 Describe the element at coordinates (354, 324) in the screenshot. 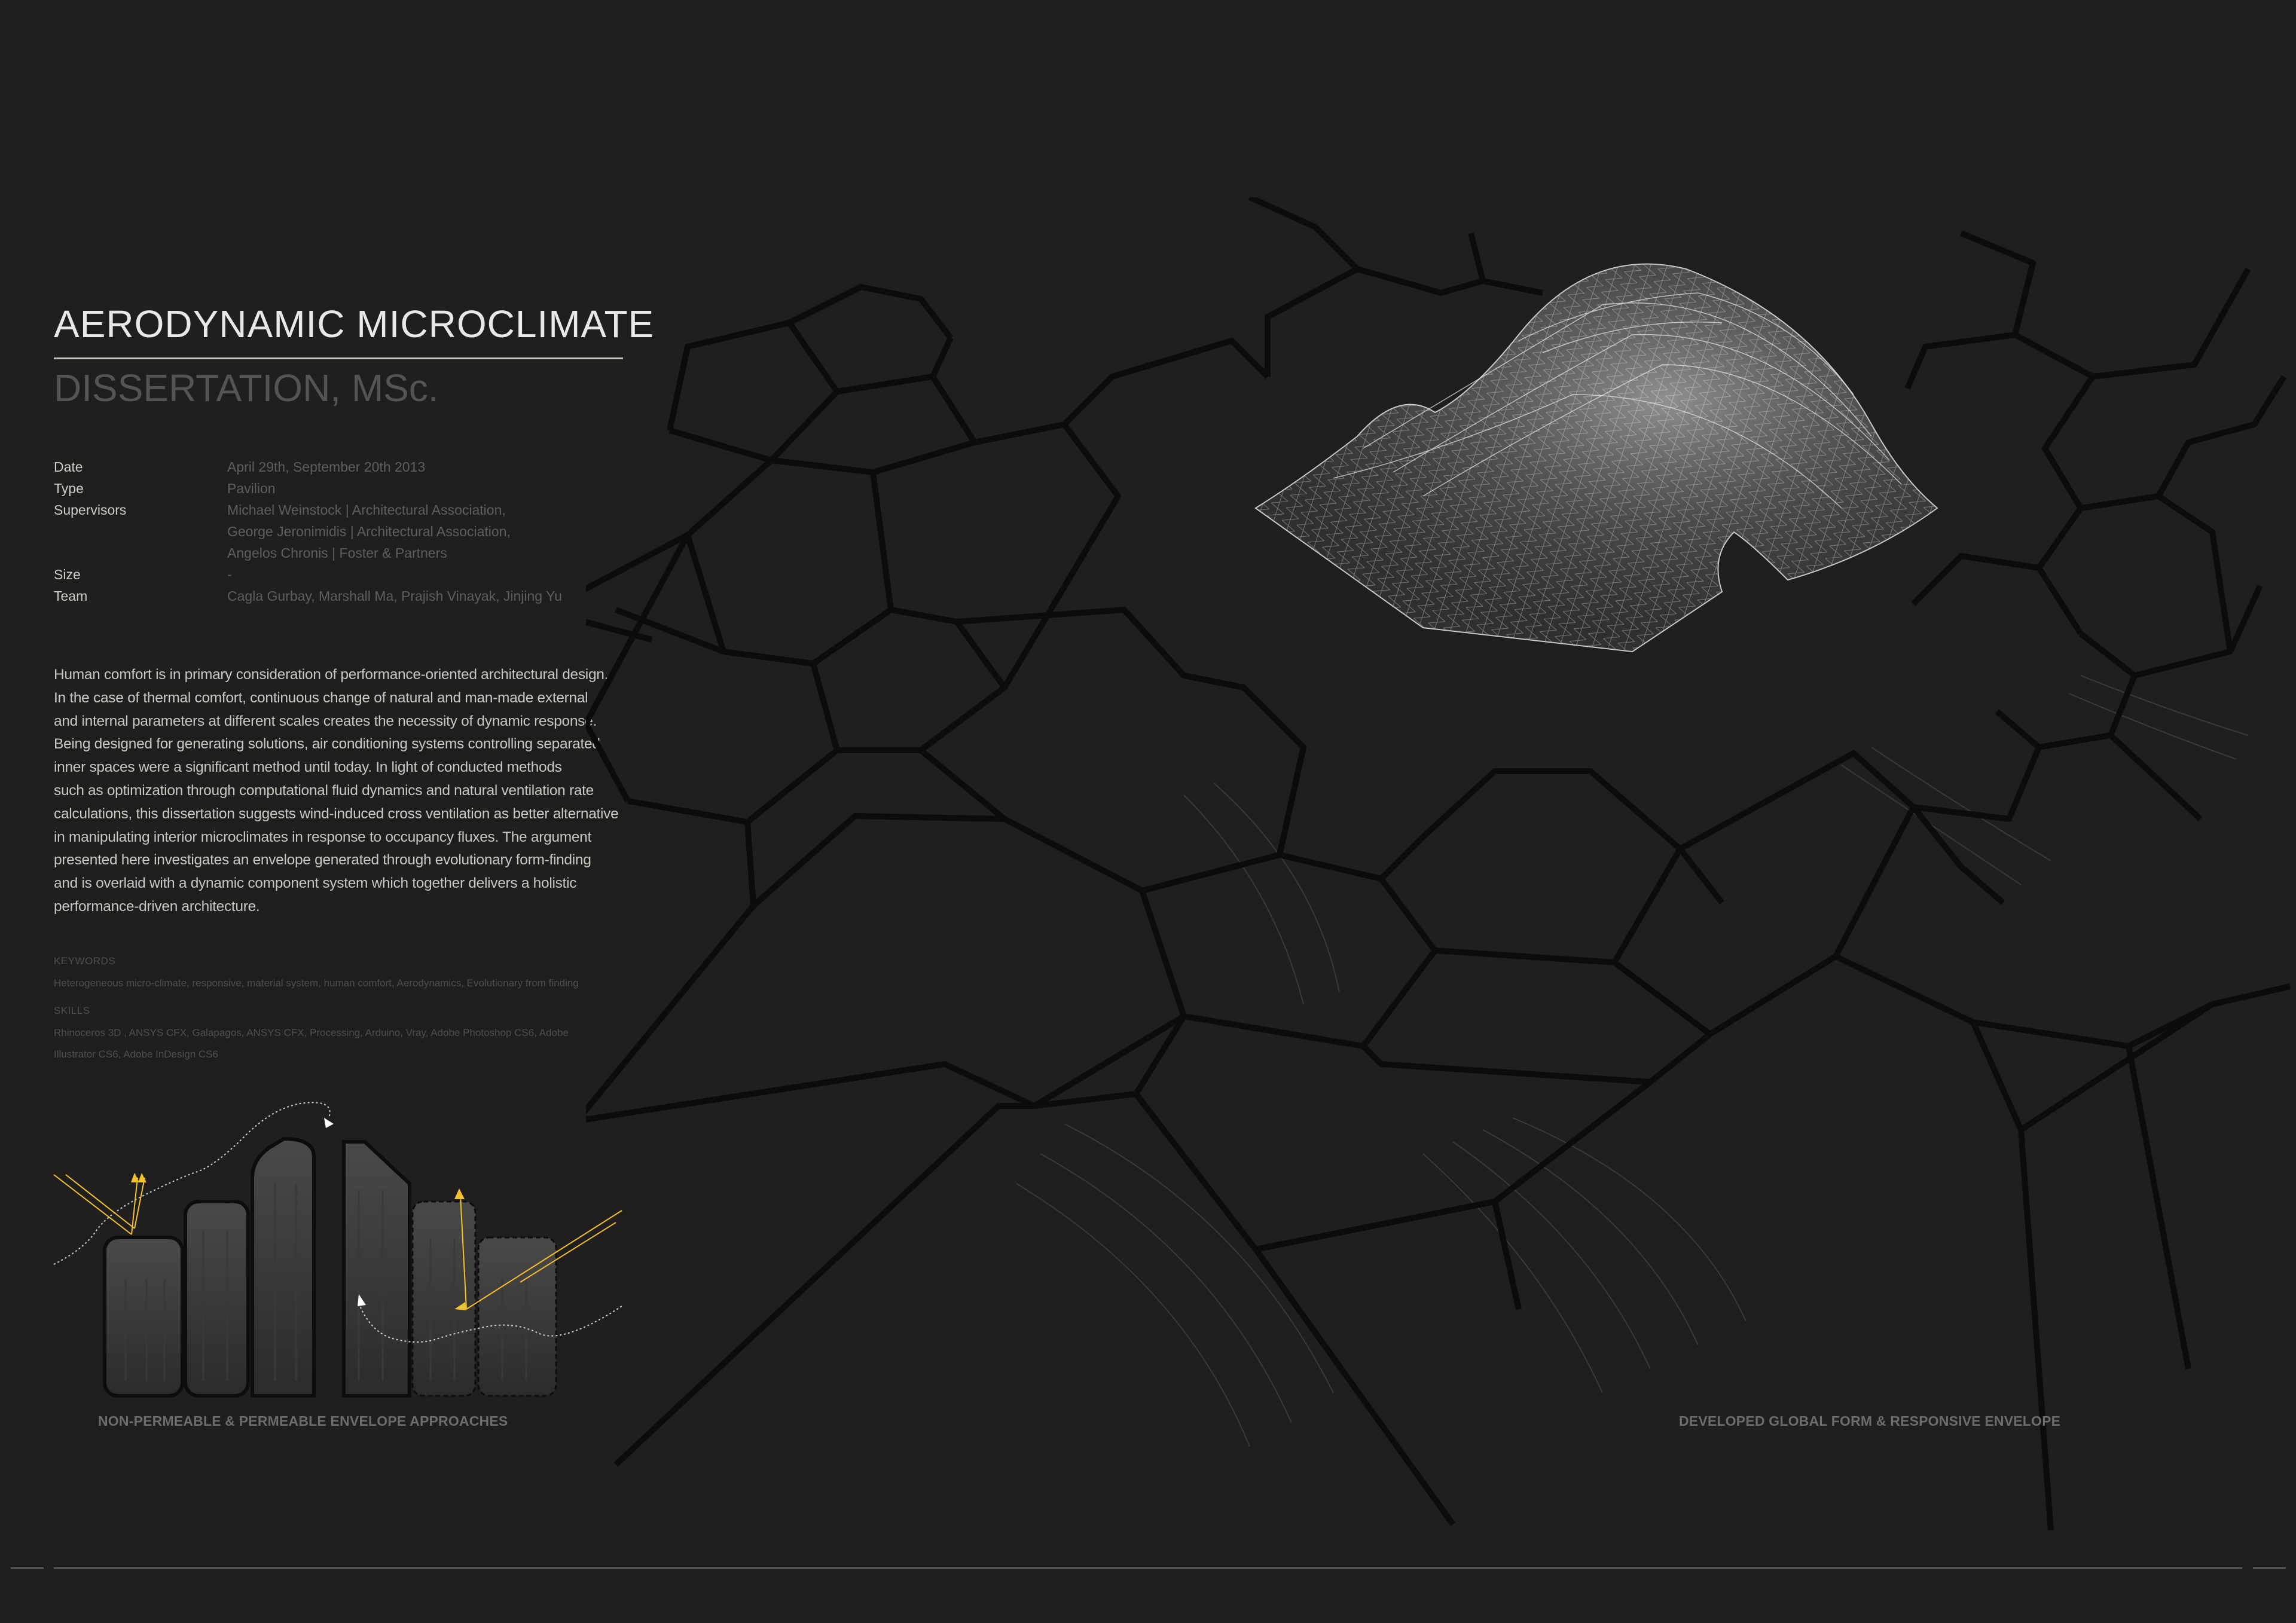

I see `project-title: AERODYNAMIC MICROCLIMATE` at that location.